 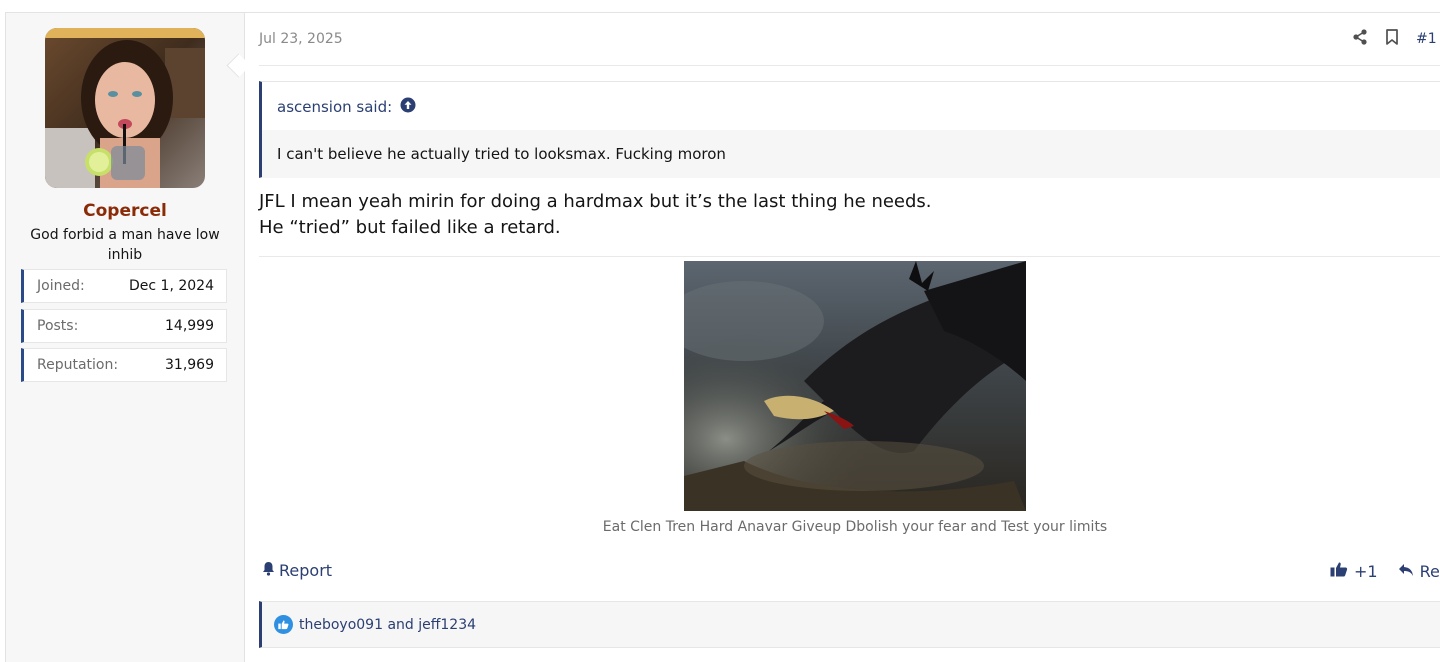 I want to click on post-header-actions: #1, so click(x=1394, y=39).